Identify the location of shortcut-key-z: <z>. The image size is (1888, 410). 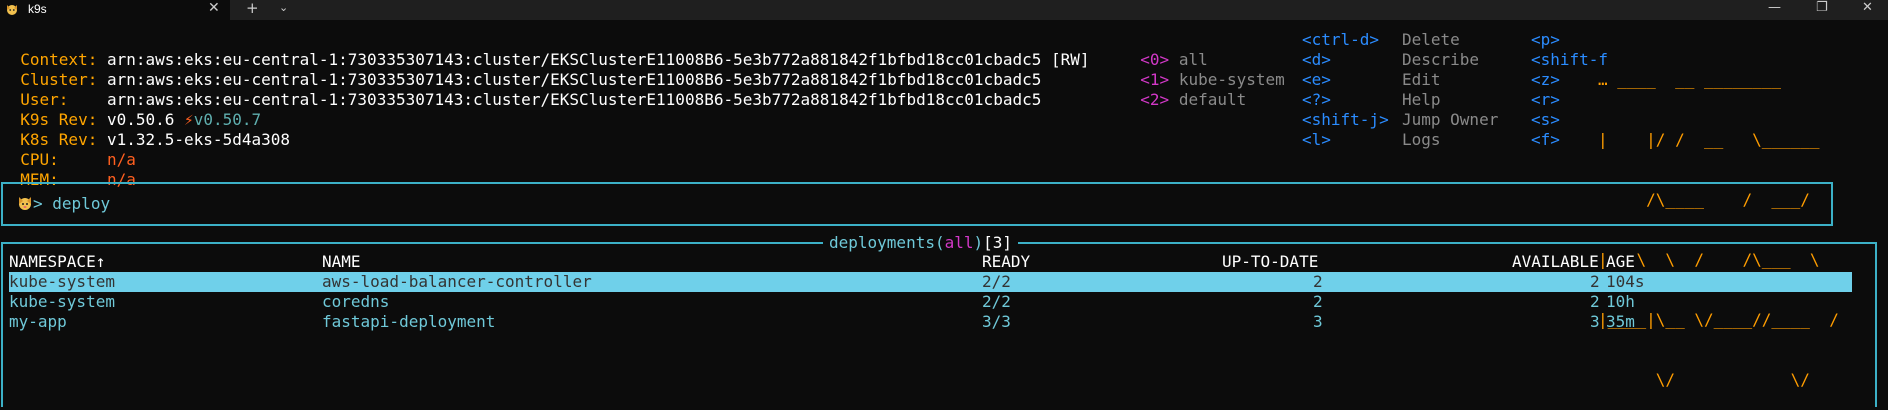
(1545, 80).